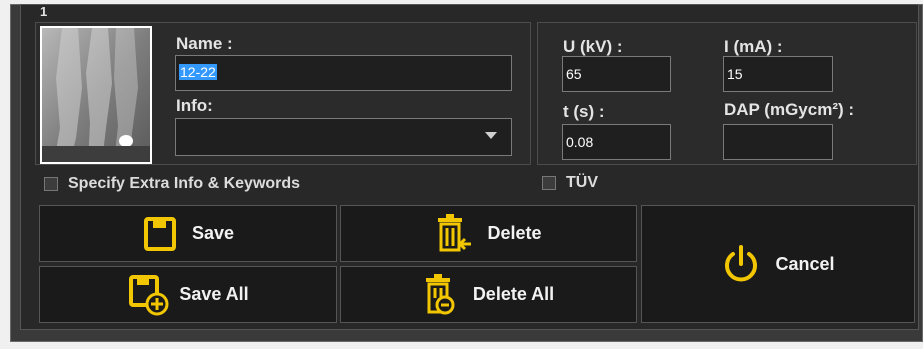 The width and height of the screenshot is (923, 349). Describe the element at coordinates (213, 233) in the screenshot. I see `save-label: Save` at that location.